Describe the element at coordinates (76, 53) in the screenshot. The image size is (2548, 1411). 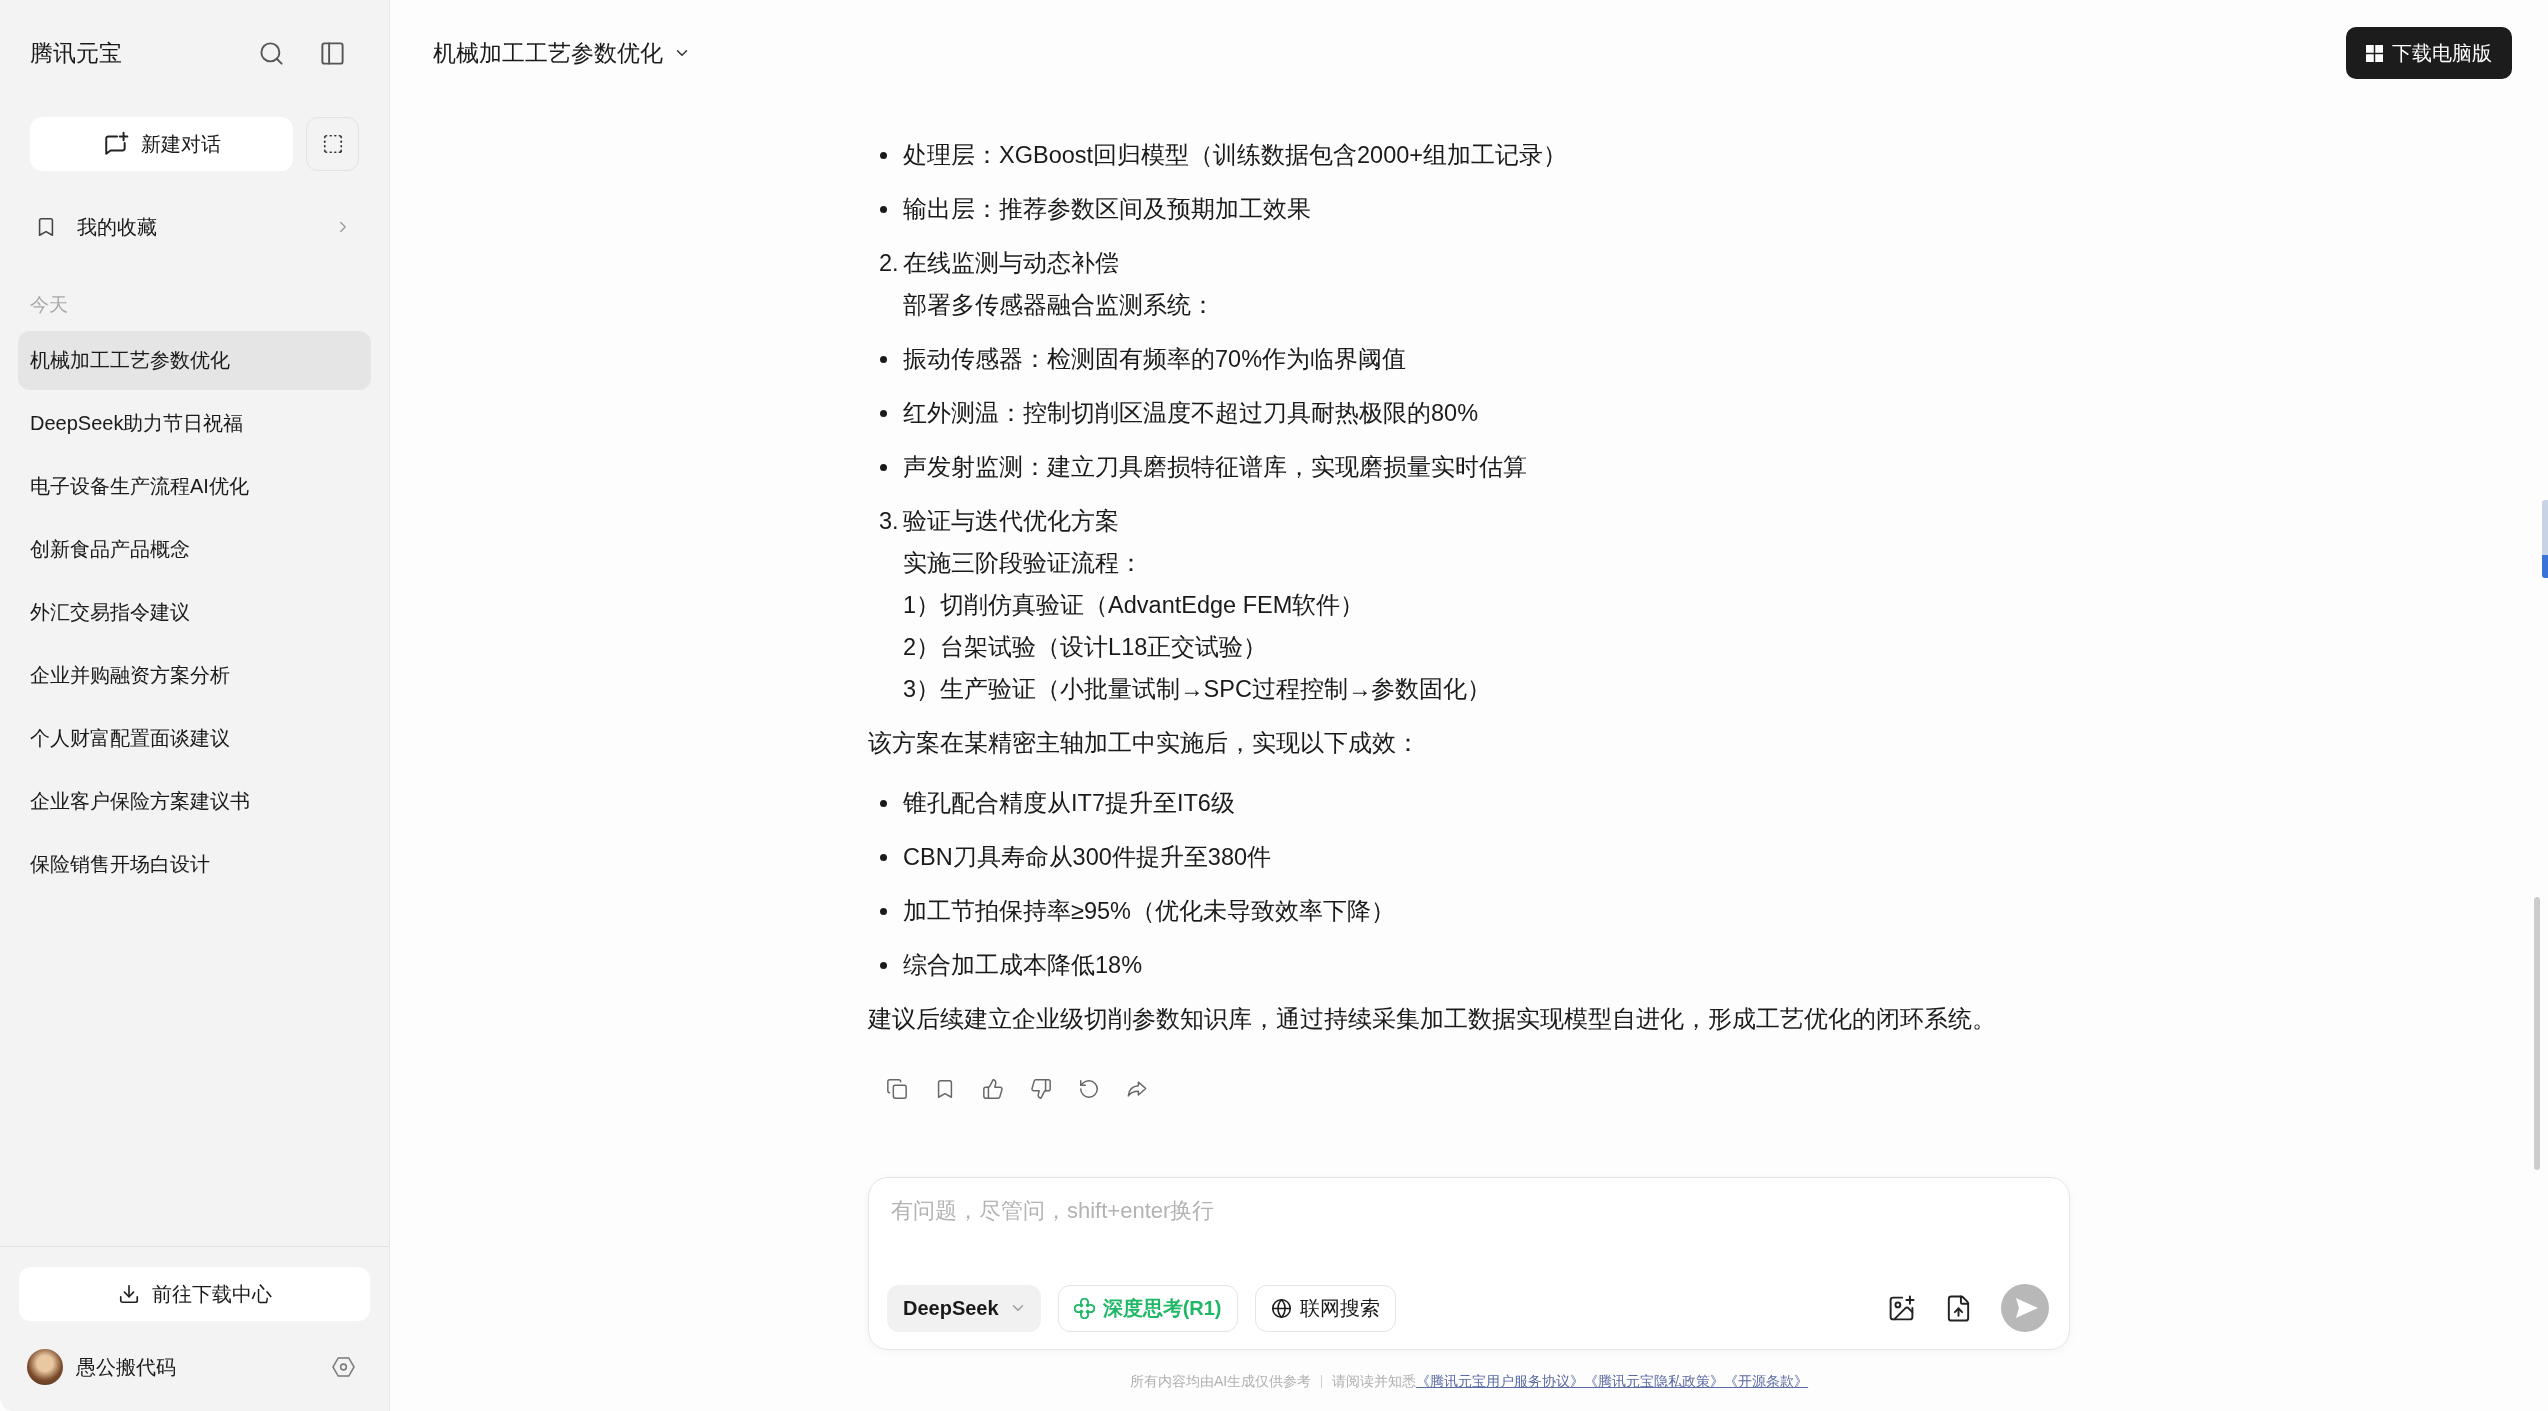
I see `app-title: 腾讯元宝` at that location.